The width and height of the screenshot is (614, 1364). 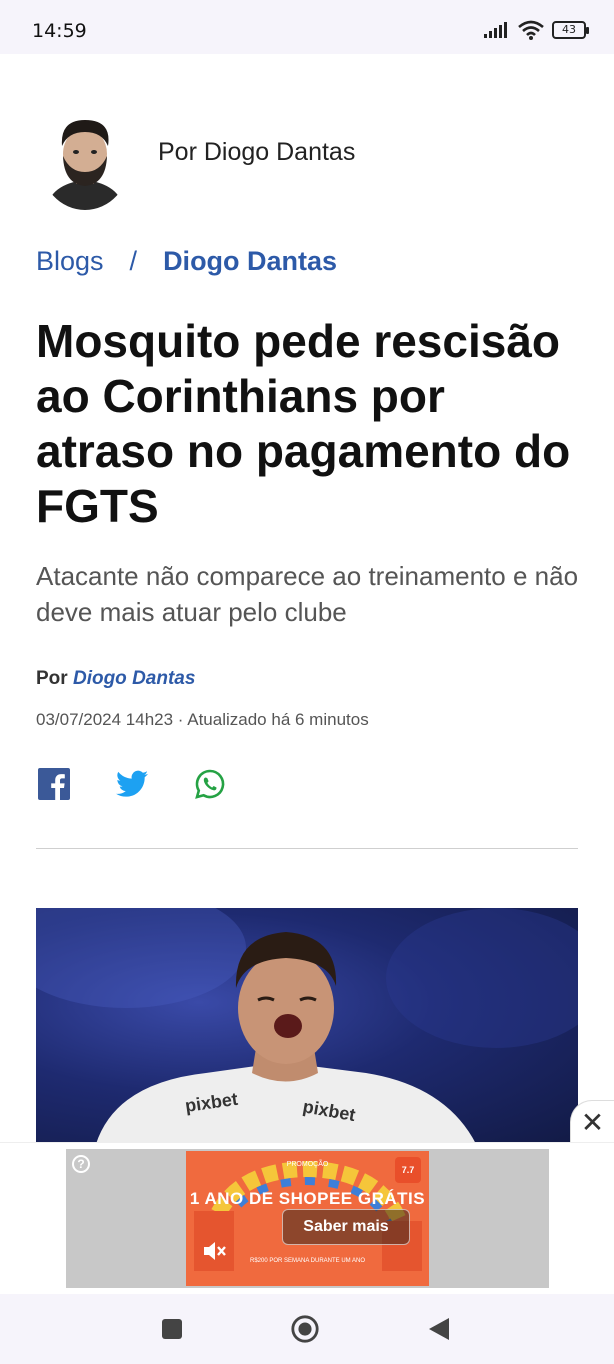 I want to click on breadcrumb-blogs: Blogs, so click(x=70, y=261).